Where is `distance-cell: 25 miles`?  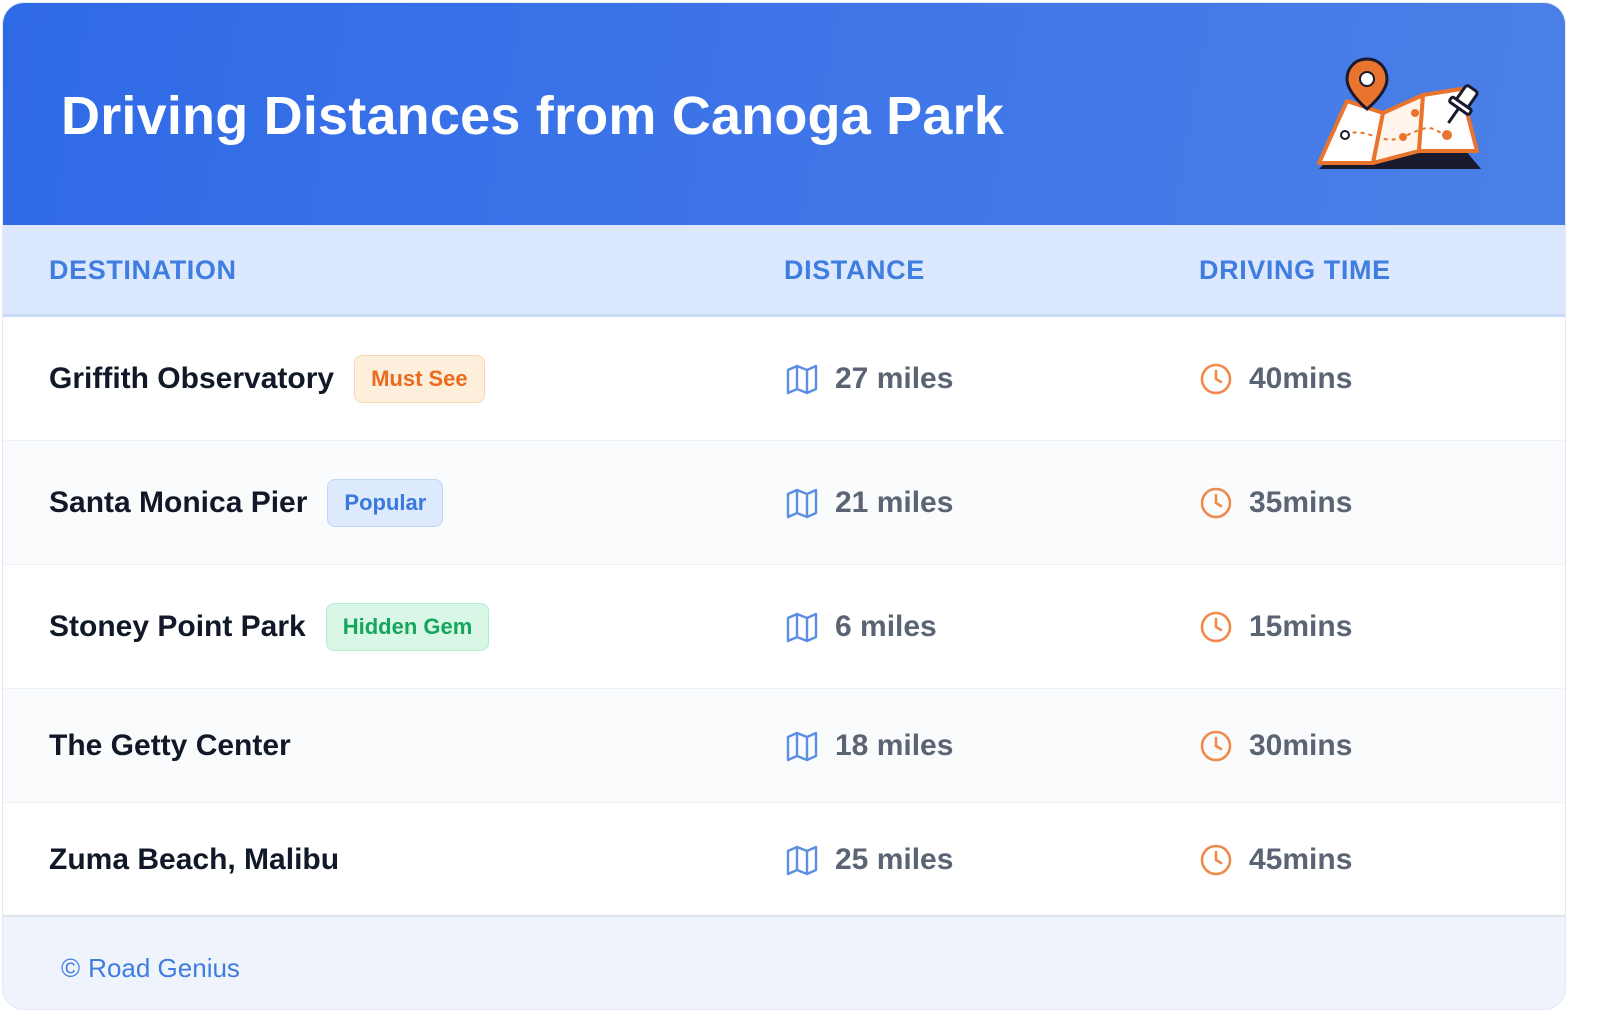 distance-cell: 25 miles is located at coordinates (869, 860).